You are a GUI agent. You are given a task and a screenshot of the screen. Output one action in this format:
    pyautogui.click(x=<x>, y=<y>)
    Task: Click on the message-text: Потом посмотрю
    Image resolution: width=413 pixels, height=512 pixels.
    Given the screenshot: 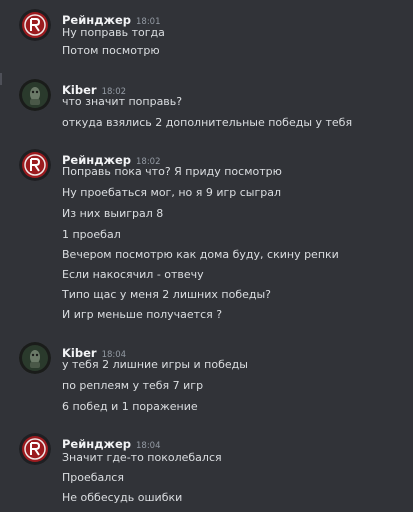 What is the action you would take?
    pyautogui.click(x=111, y=50)
    